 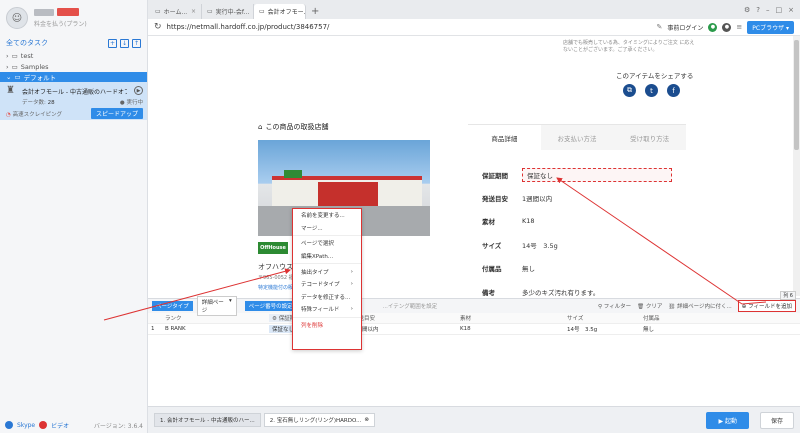 I want to click on play-icon: ▶, so click(x=138, y=90).